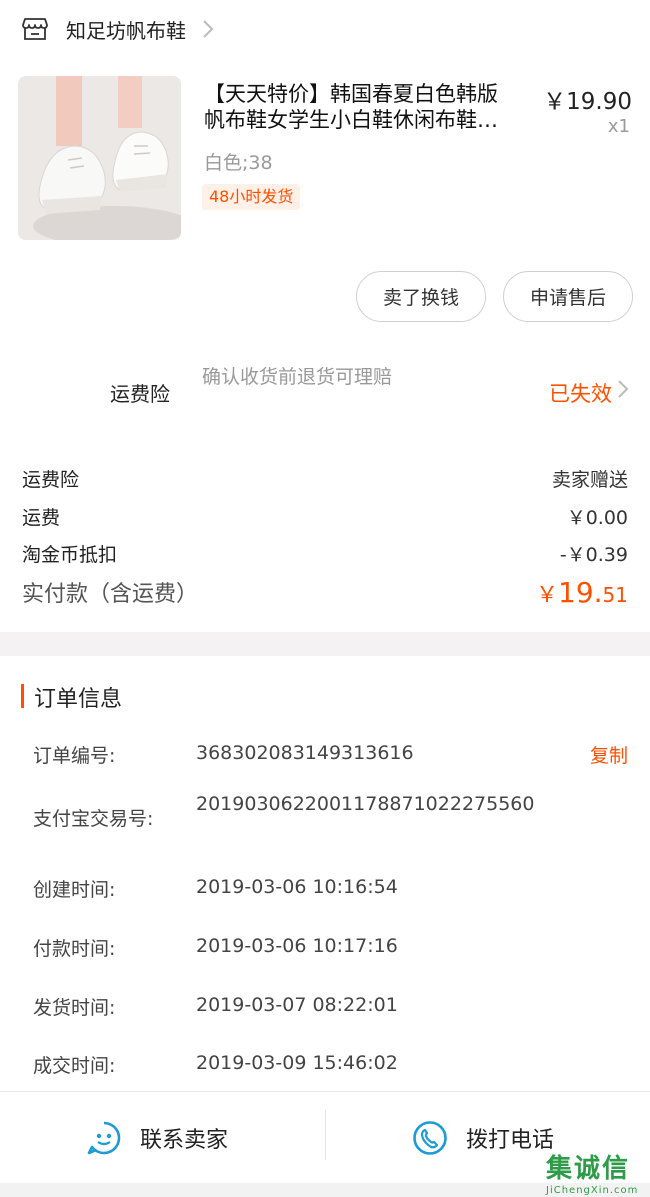 This screenshot has height=1197, width=650. What do you see at coordinates (325, 553) in the screenshot?
I see `fee-row-taojinbi: 淘金币抵扣 -￥0.39` at bounding box center [325, 553].